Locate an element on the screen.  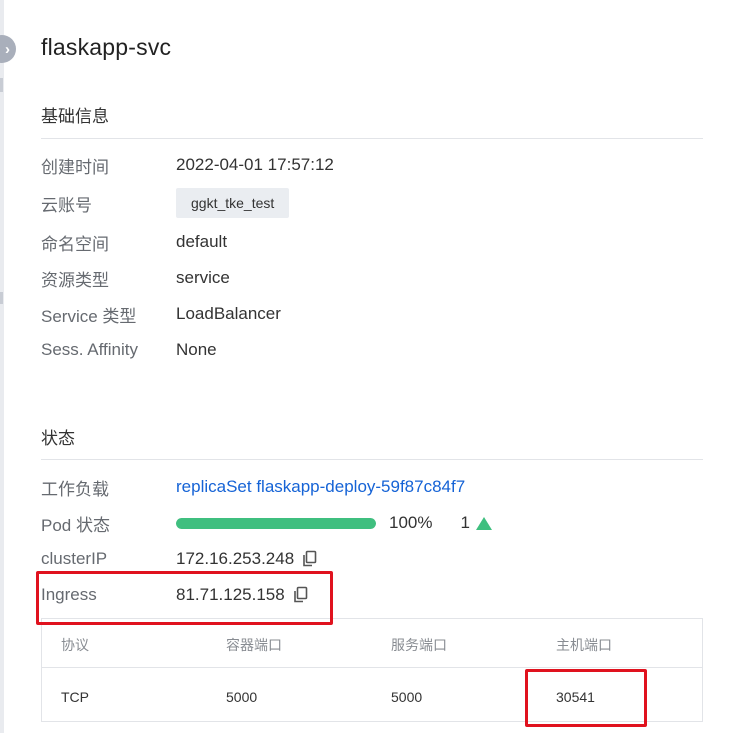
info-label: 资源类型 is located at coordinates (75, 280).